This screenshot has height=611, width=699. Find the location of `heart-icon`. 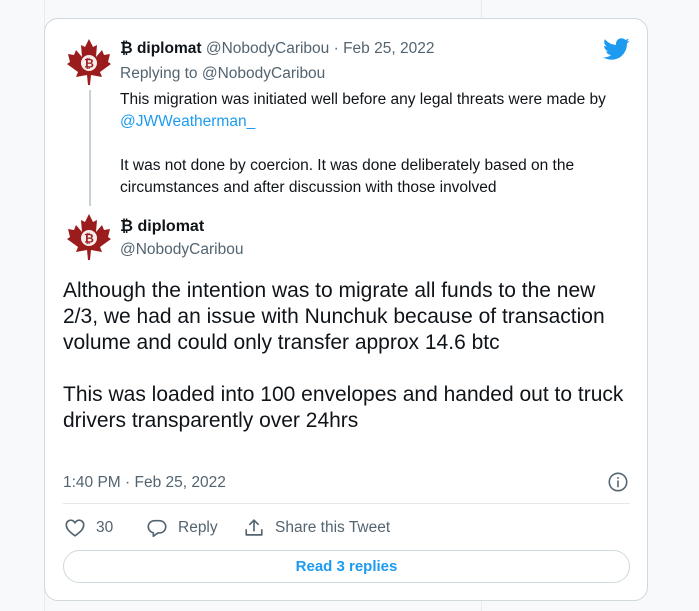

heart-icon is located at coordinates (75, 528).